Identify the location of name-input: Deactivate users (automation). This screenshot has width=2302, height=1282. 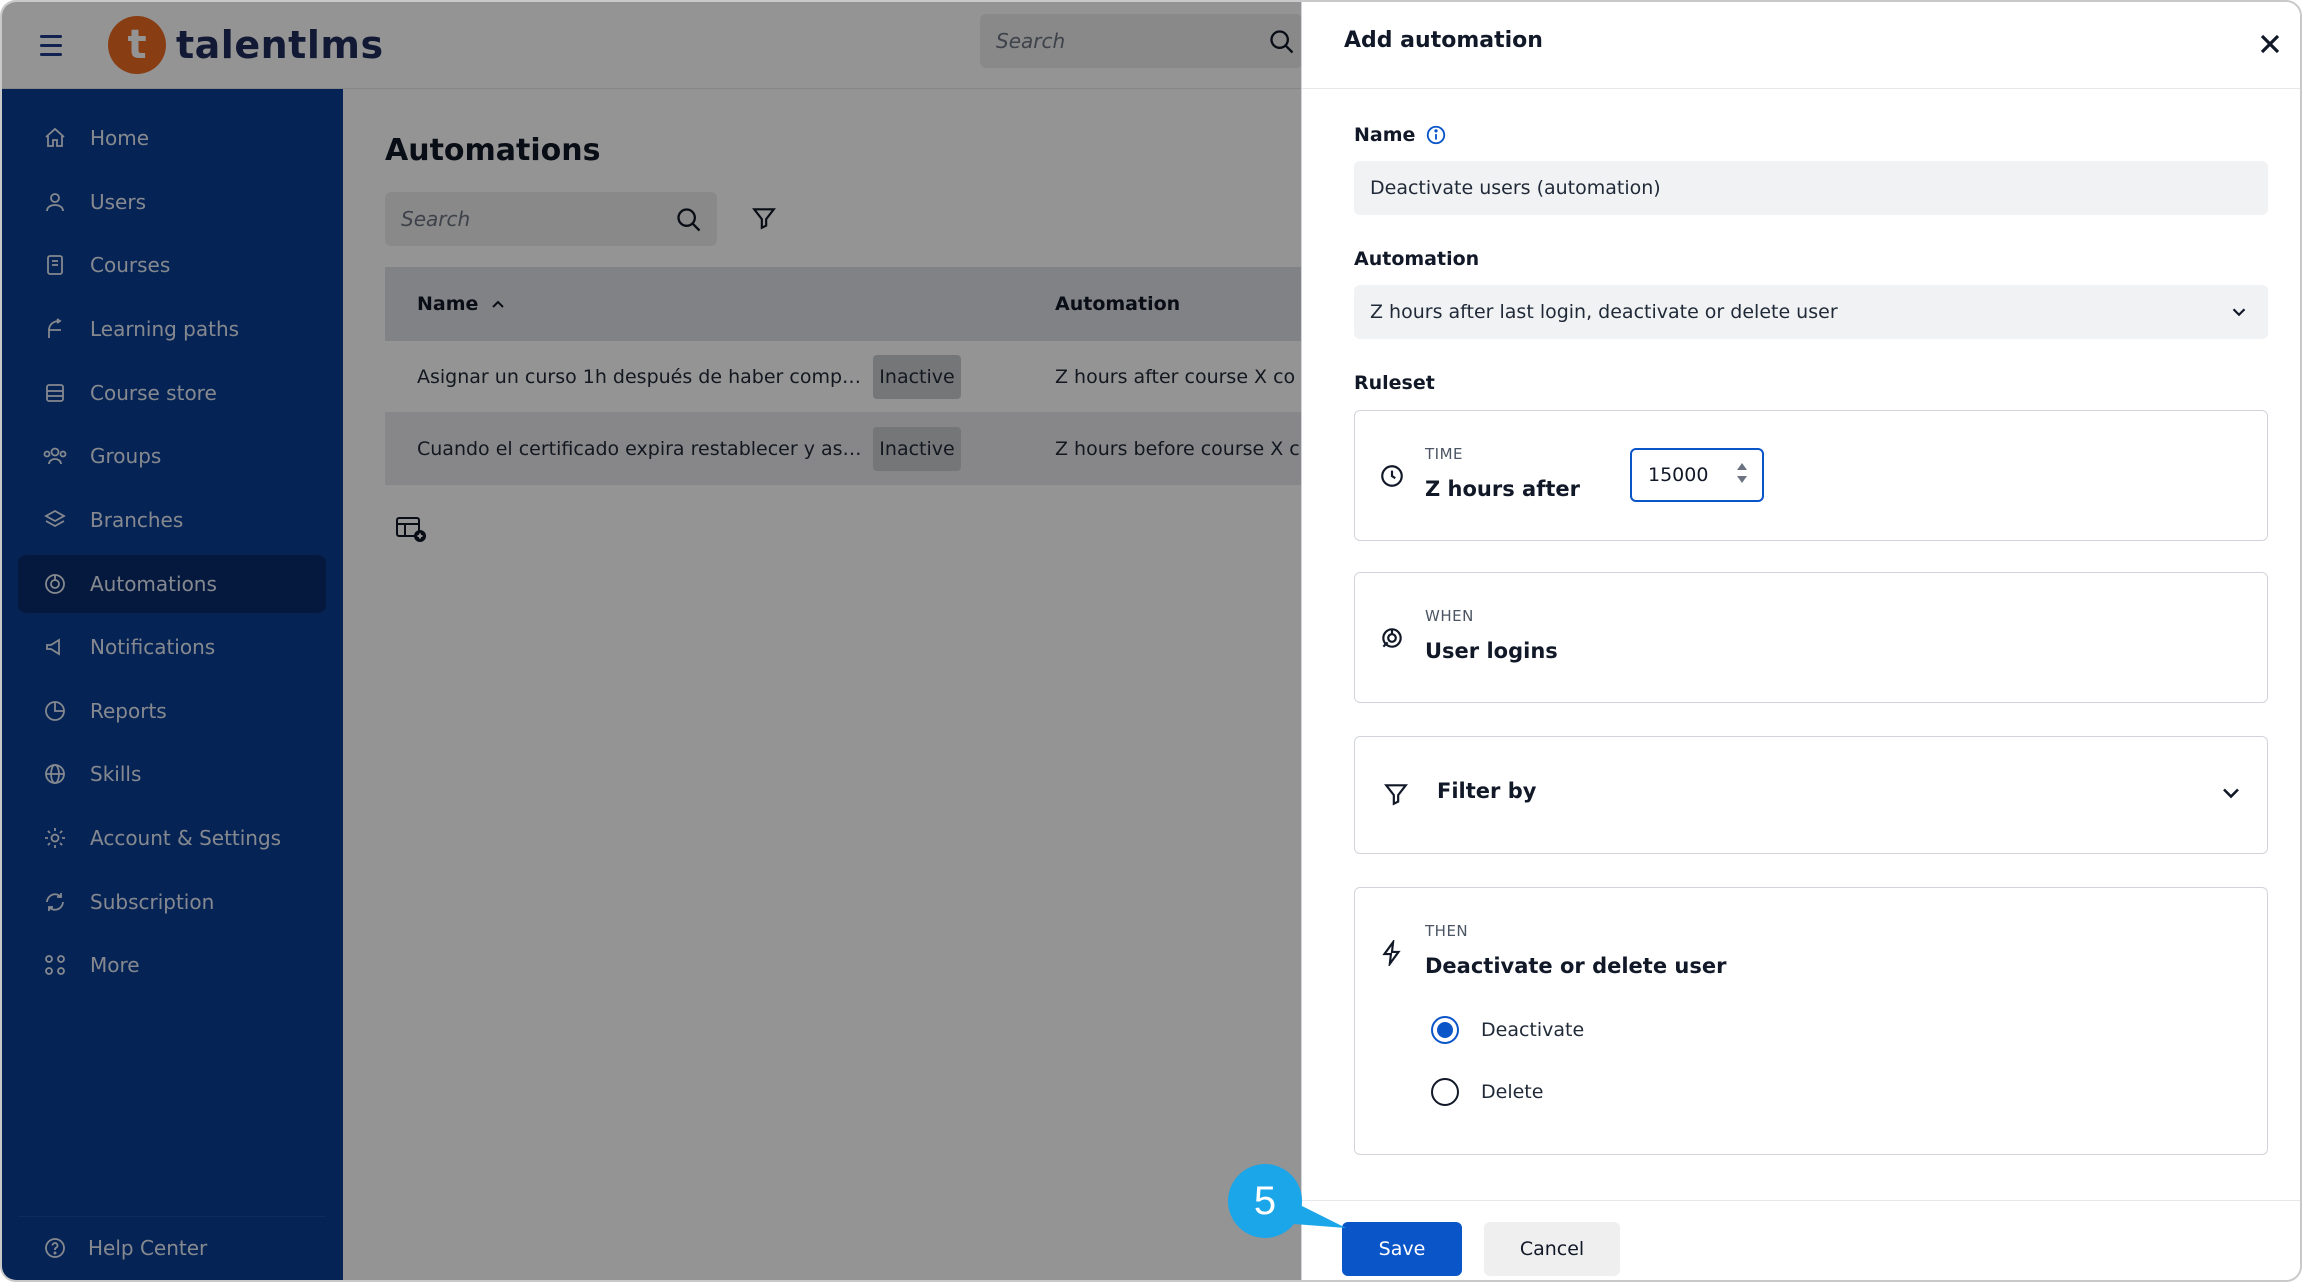
(1811, 188).